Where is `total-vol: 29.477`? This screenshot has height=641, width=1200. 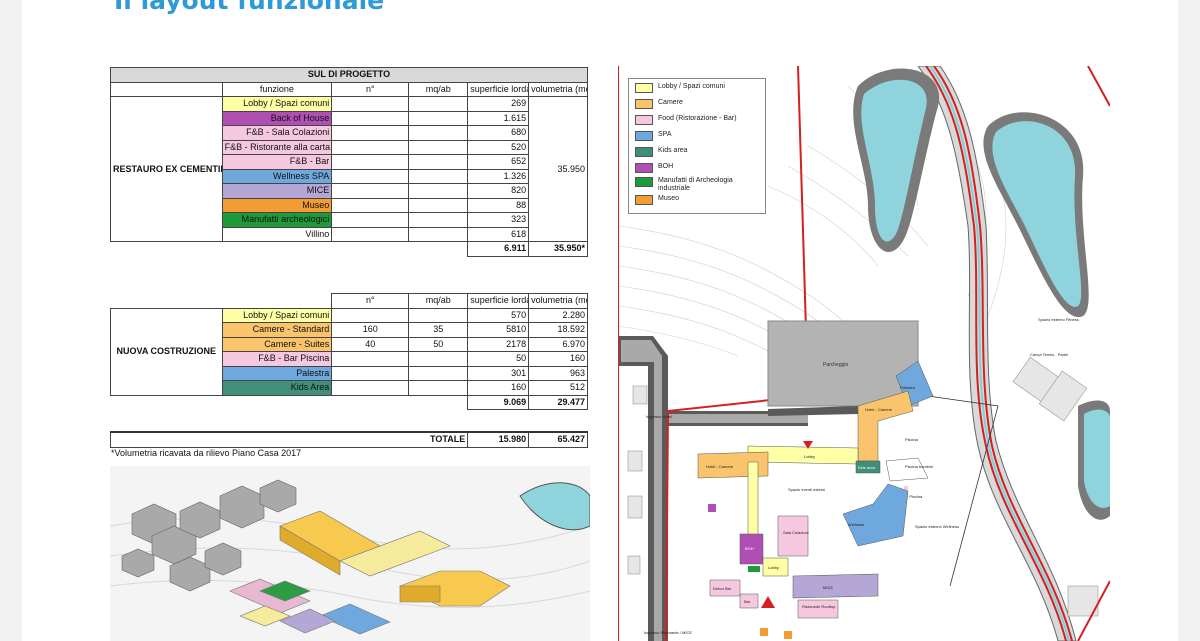
total-vol: 29.477 is located at coordinates (558, 402).